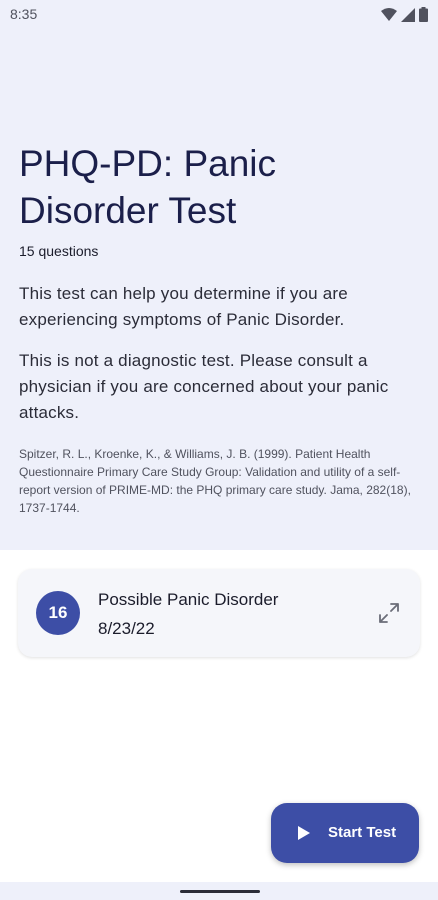 The width and height of the screenshot is (438, 900). What do you see at coordinates (408, 14) in the screenshot?
I see `signal-icon` at bounding box center [408, 14].